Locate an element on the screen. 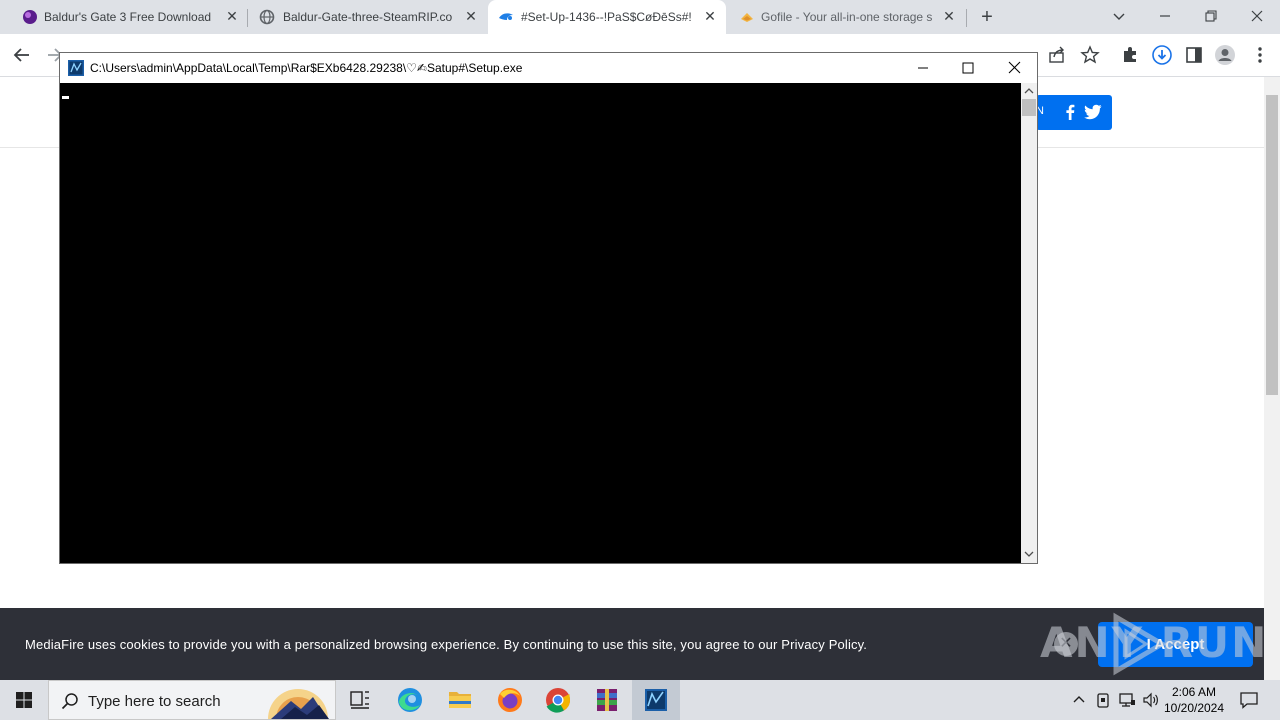  console-taskbar-icon is located at coordinates (656, 700).